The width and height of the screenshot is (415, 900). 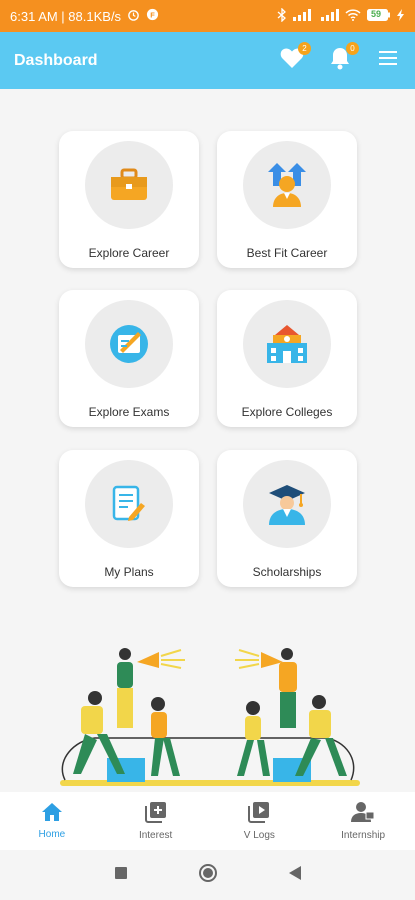 I want to click on charging-icon, so click(x=401, y=16).